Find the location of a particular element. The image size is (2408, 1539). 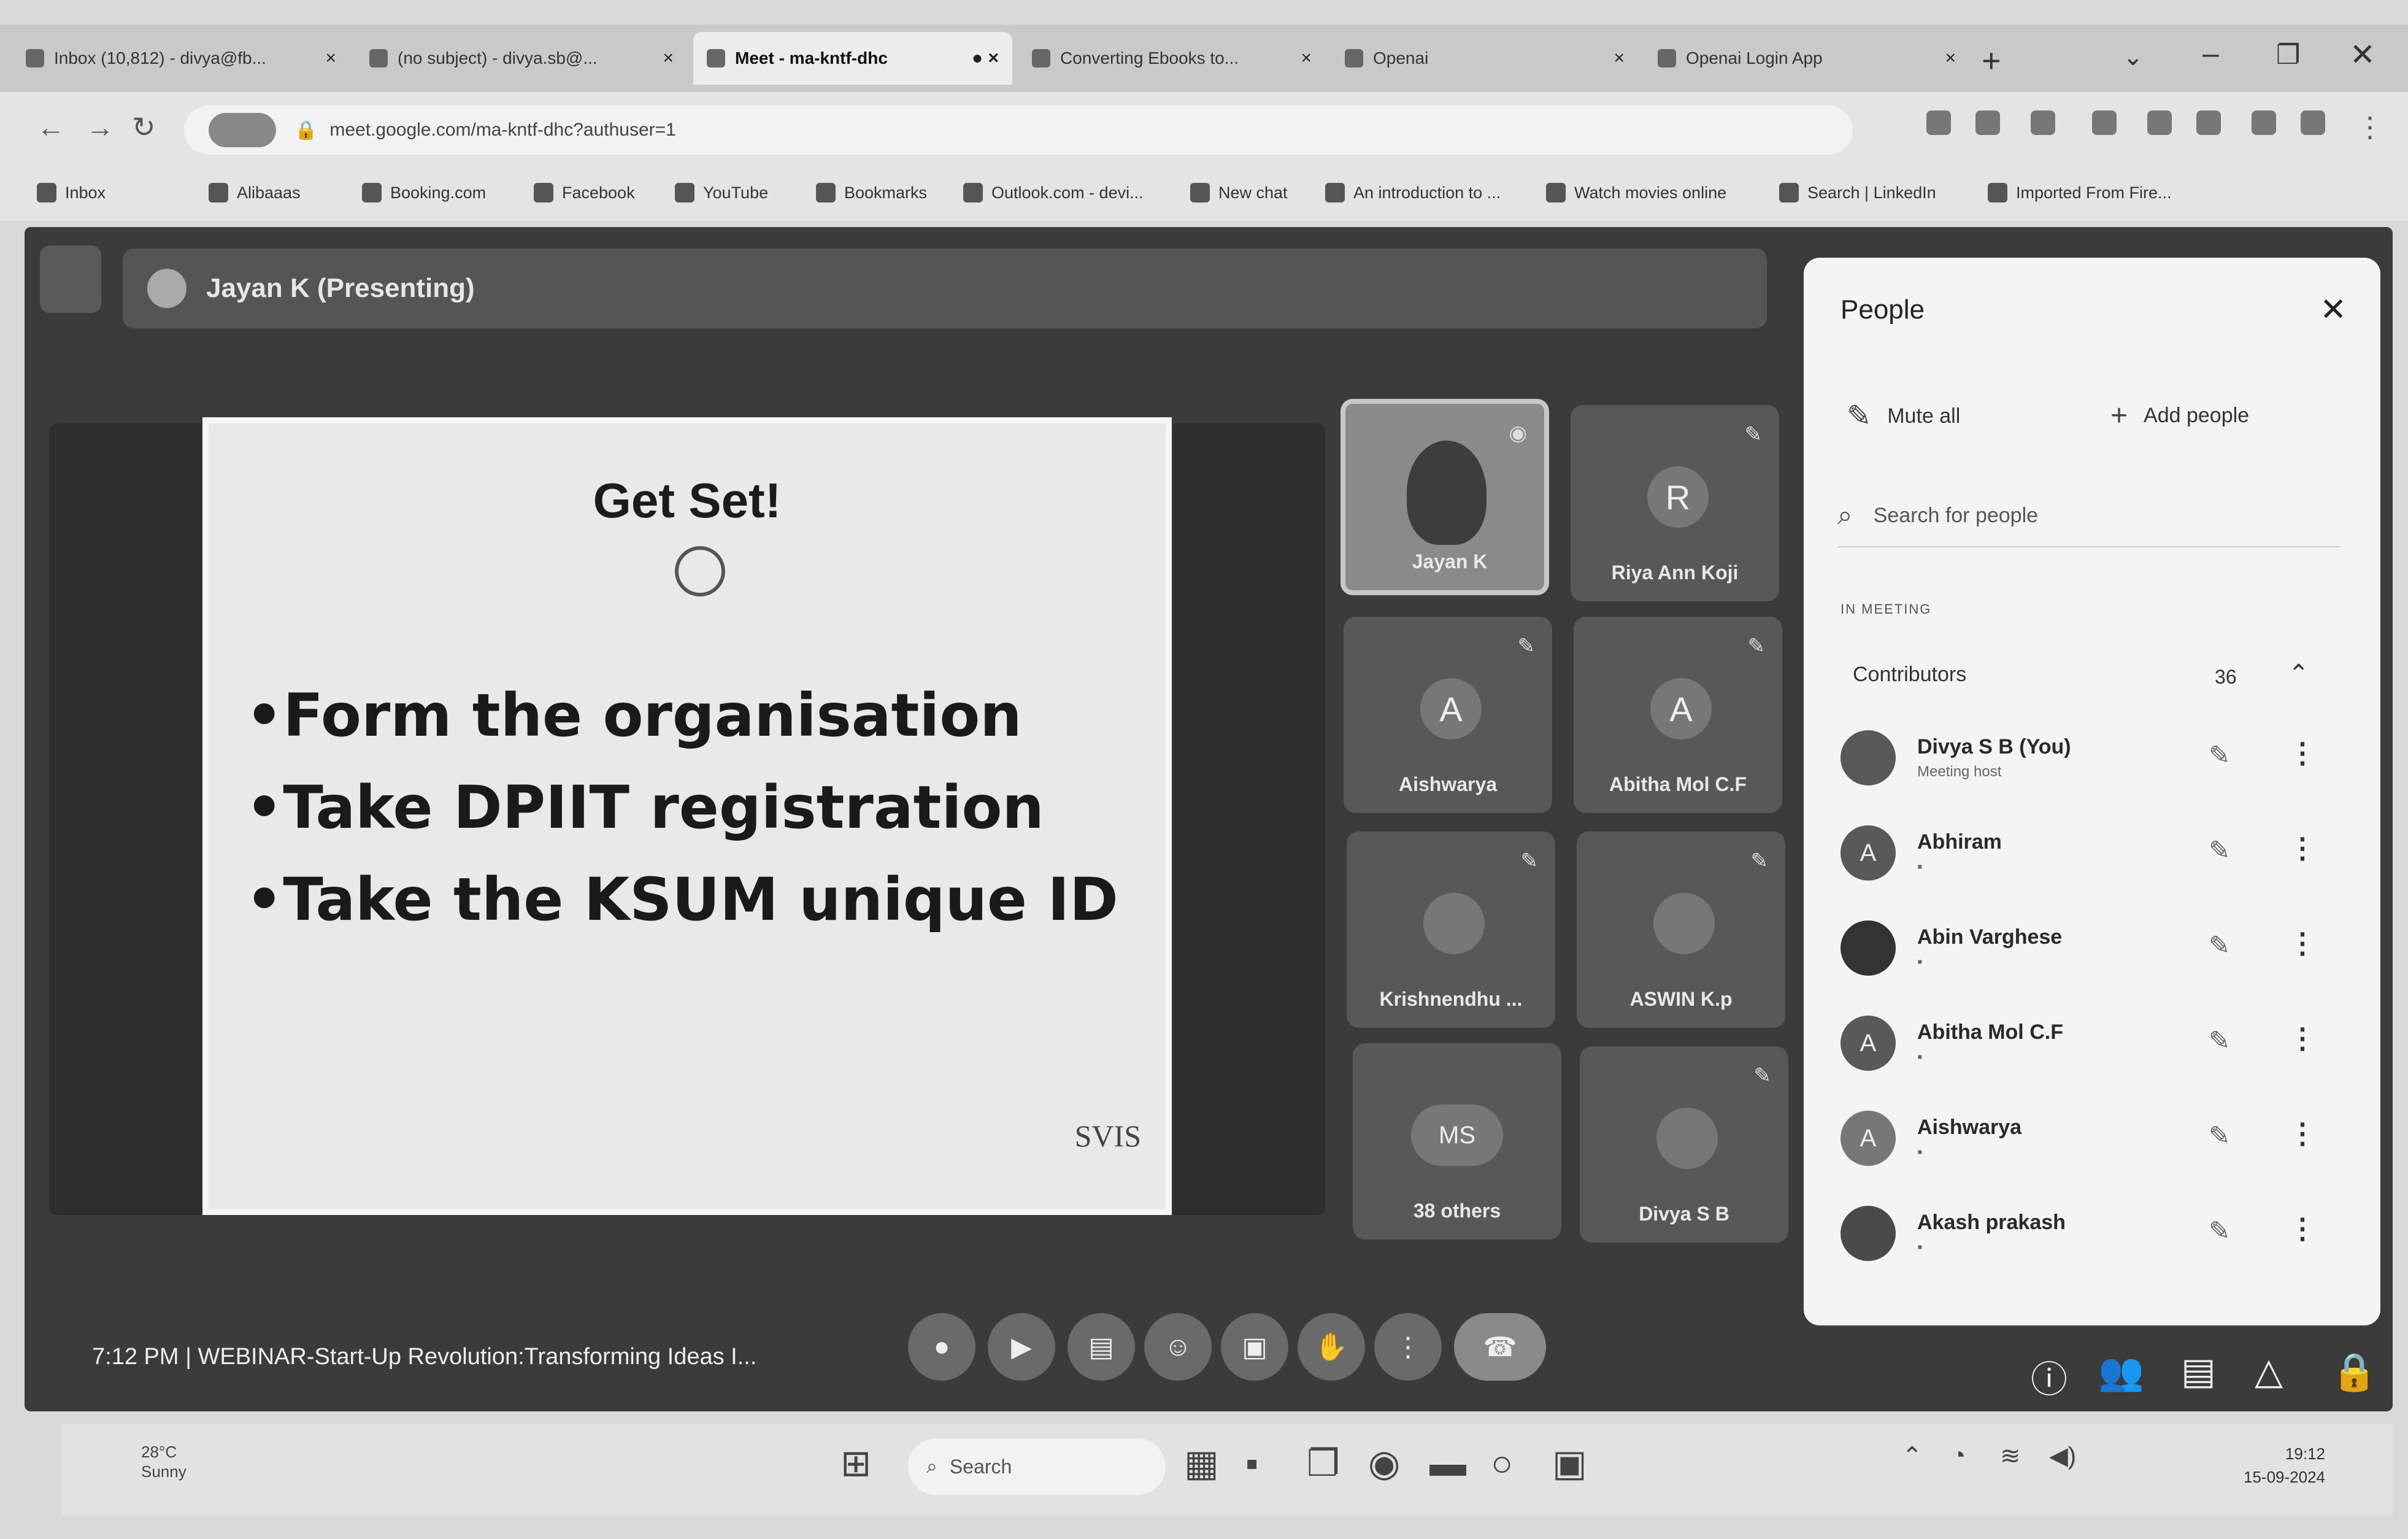

download-icon is located at coordinates (1938, 122).